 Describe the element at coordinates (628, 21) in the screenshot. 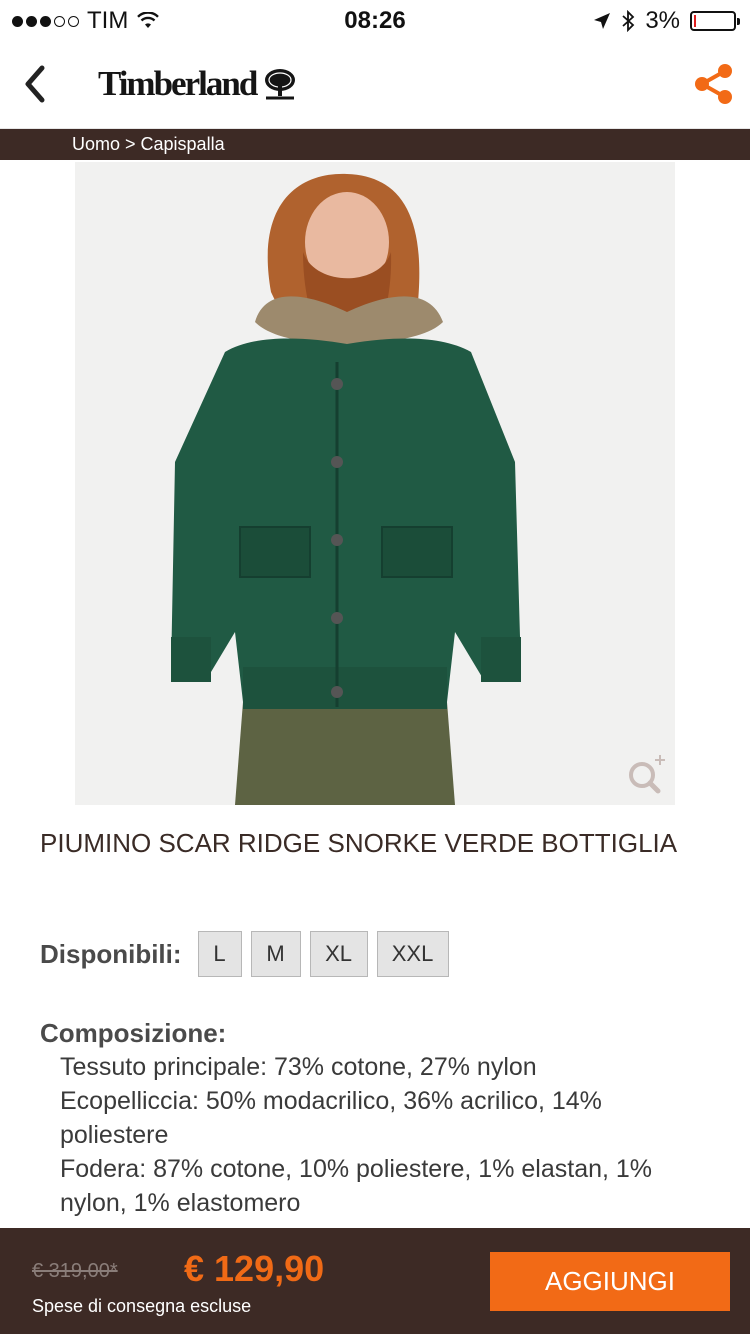

I see `bluetooth-icon` at that location.